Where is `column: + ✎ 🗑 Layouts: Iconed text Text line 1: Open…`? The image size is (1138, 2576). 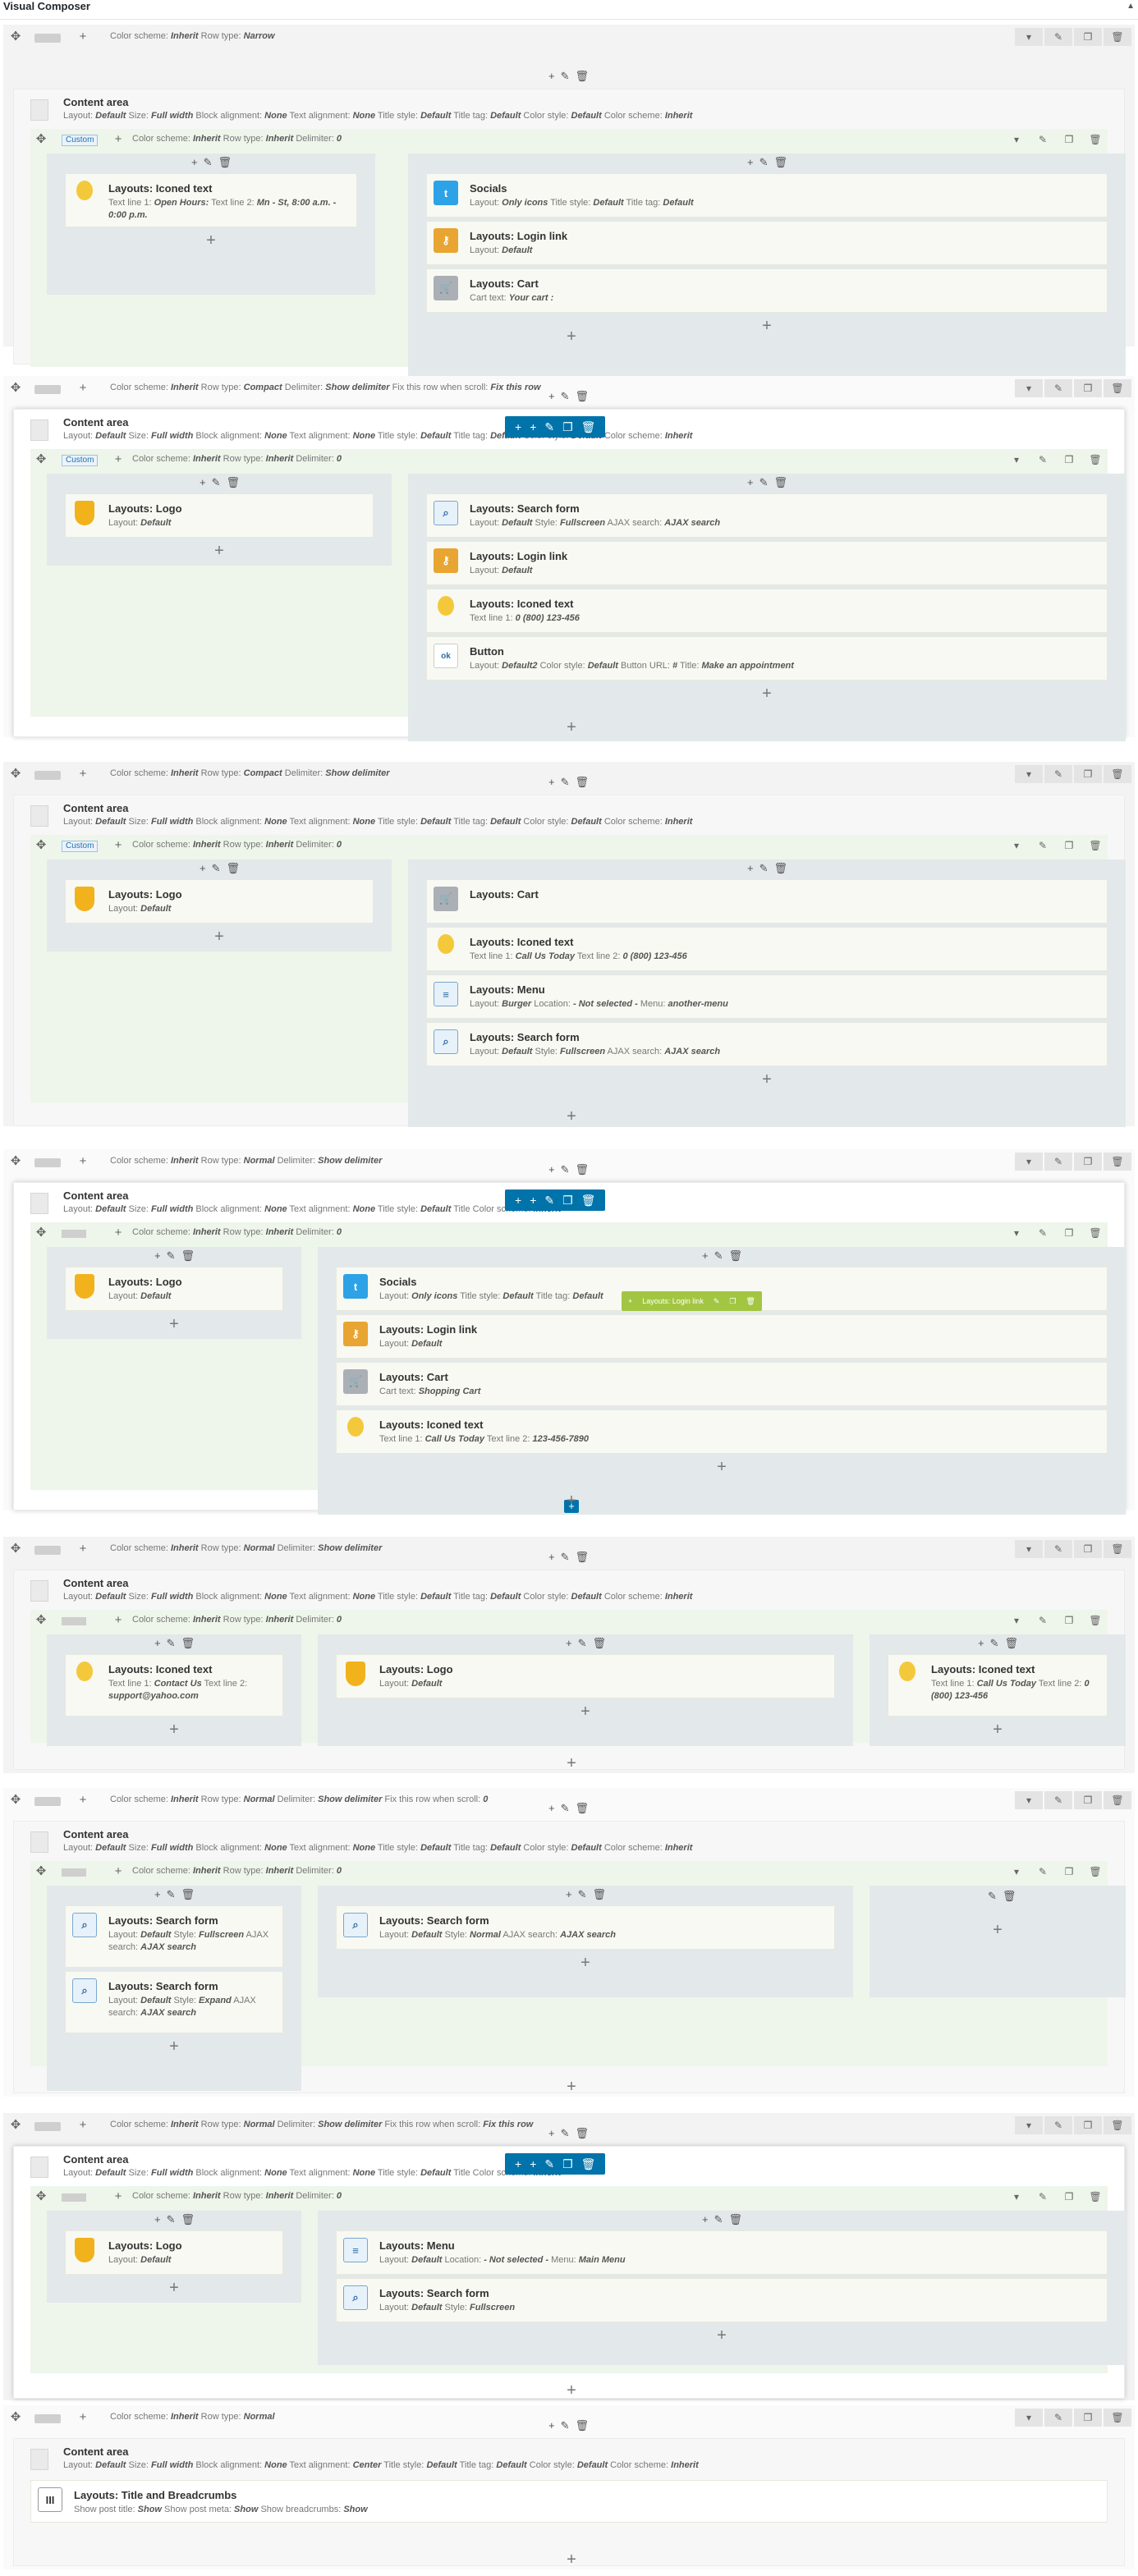
column: + ✎ 🗑 Layouts: Iconed text Text line 1: Open… is located at coordinates (211, 225).